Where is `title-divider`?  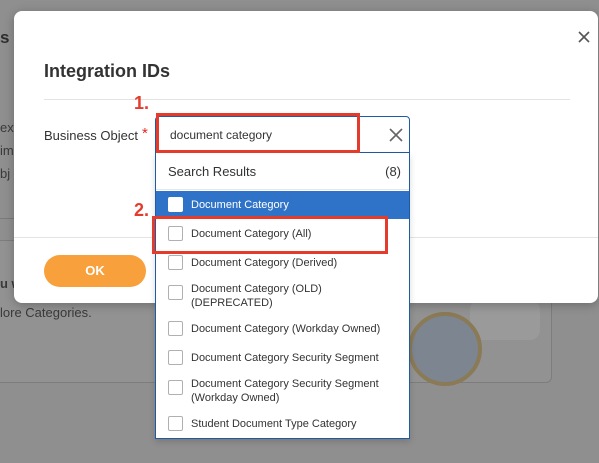
title-divider is located at coordinates (307, 99).